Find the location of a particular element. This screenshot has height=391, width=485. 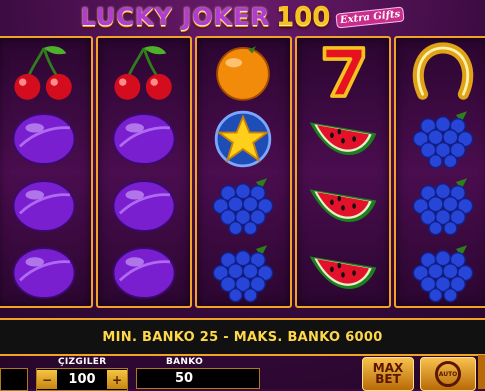

max-bet-button: MAX BET is located at coordinates (388, 374).